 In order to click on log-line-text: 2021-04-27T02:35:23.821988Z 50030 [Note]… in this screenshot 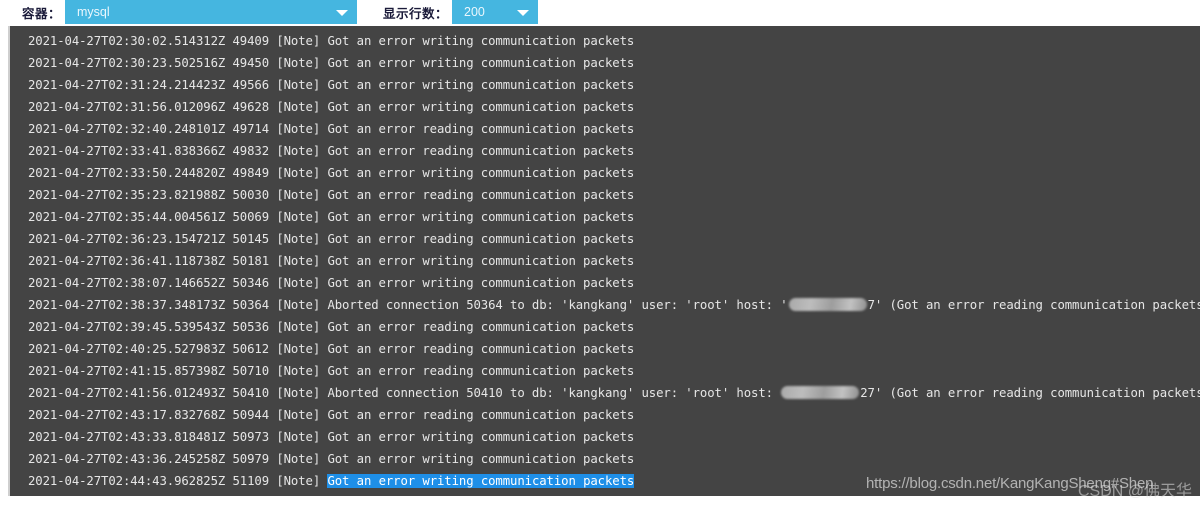, I will do `click(331, 195)`.